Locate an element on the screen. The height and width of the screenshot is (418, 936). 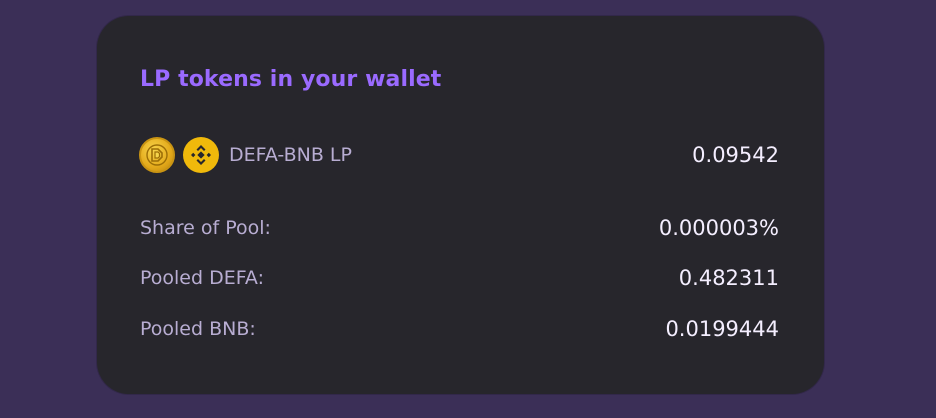
lp-token-row: DEFA-BNB LP 0.09542 is located at coordinates (459, 155).